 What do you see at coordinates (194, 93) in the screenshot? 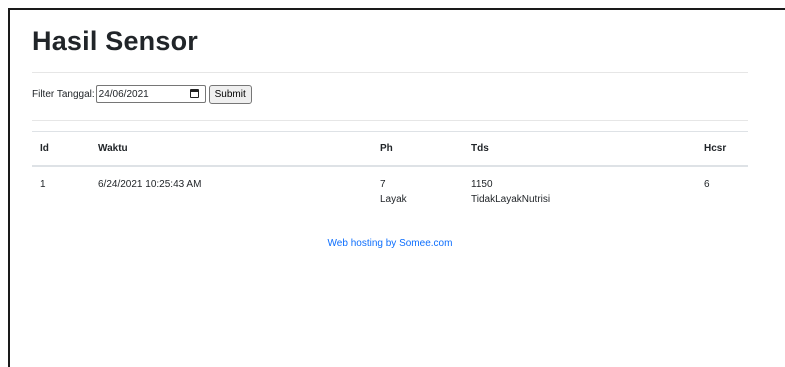
I see `calendar-icon` at bounding box center [194, 93].